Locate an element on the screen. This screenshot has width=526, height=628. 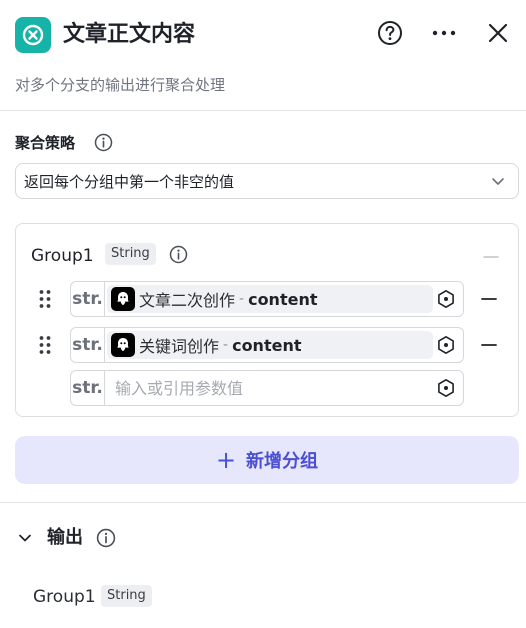
node-header: 文章正文内容 is located at coordinates (263, 35).